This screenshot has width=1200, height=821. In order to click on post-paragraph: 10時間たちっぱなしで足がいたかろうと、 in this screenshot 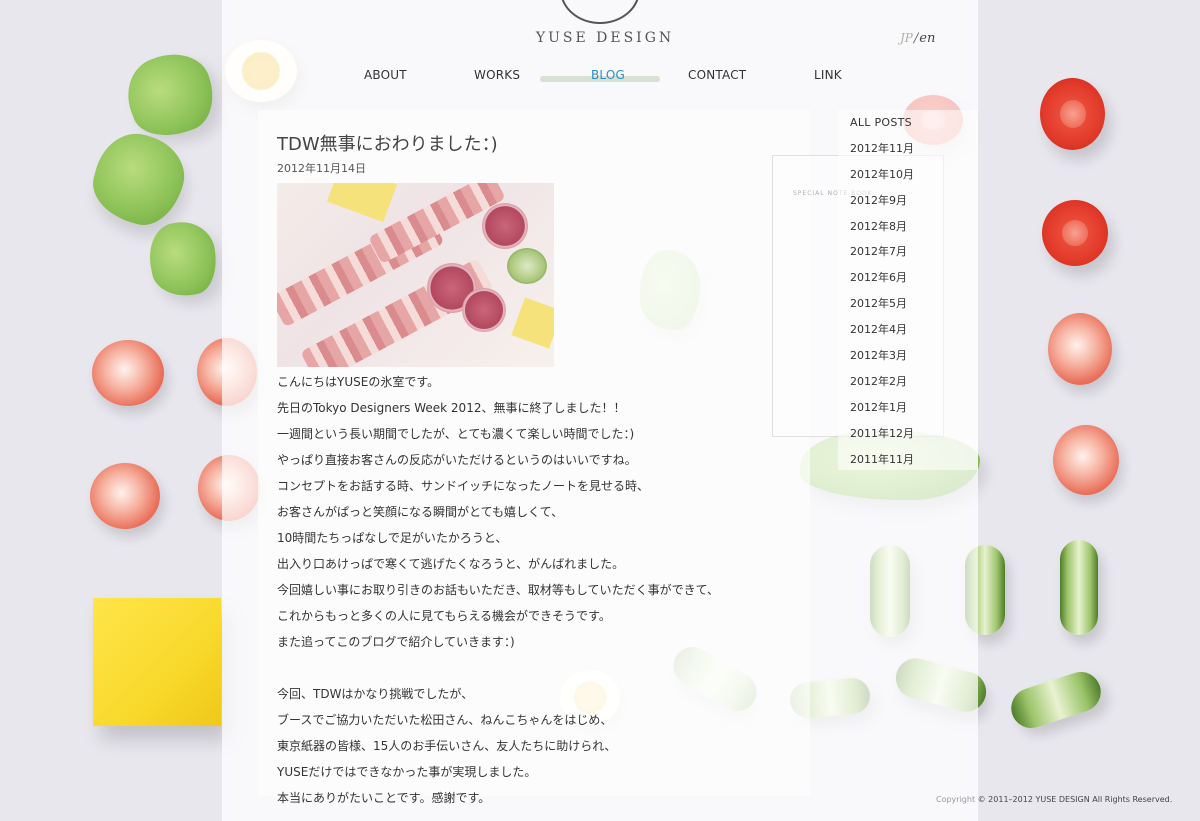, I will do `click(392, 538)`.